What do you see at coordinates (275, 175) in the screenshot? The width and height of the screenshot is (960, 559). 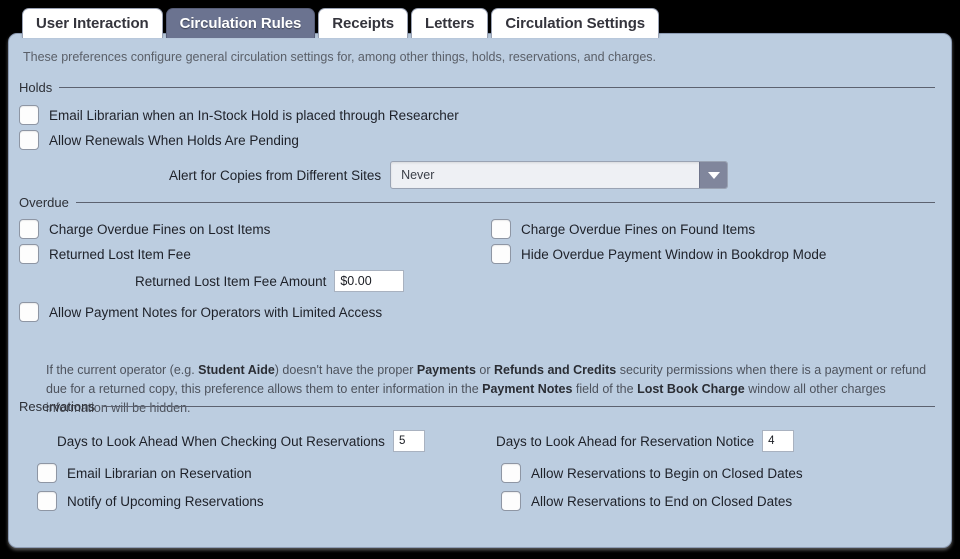 I see `label-alert-different-sites: Alert for Copies from Different Sites` at bounding box center [275, 175].